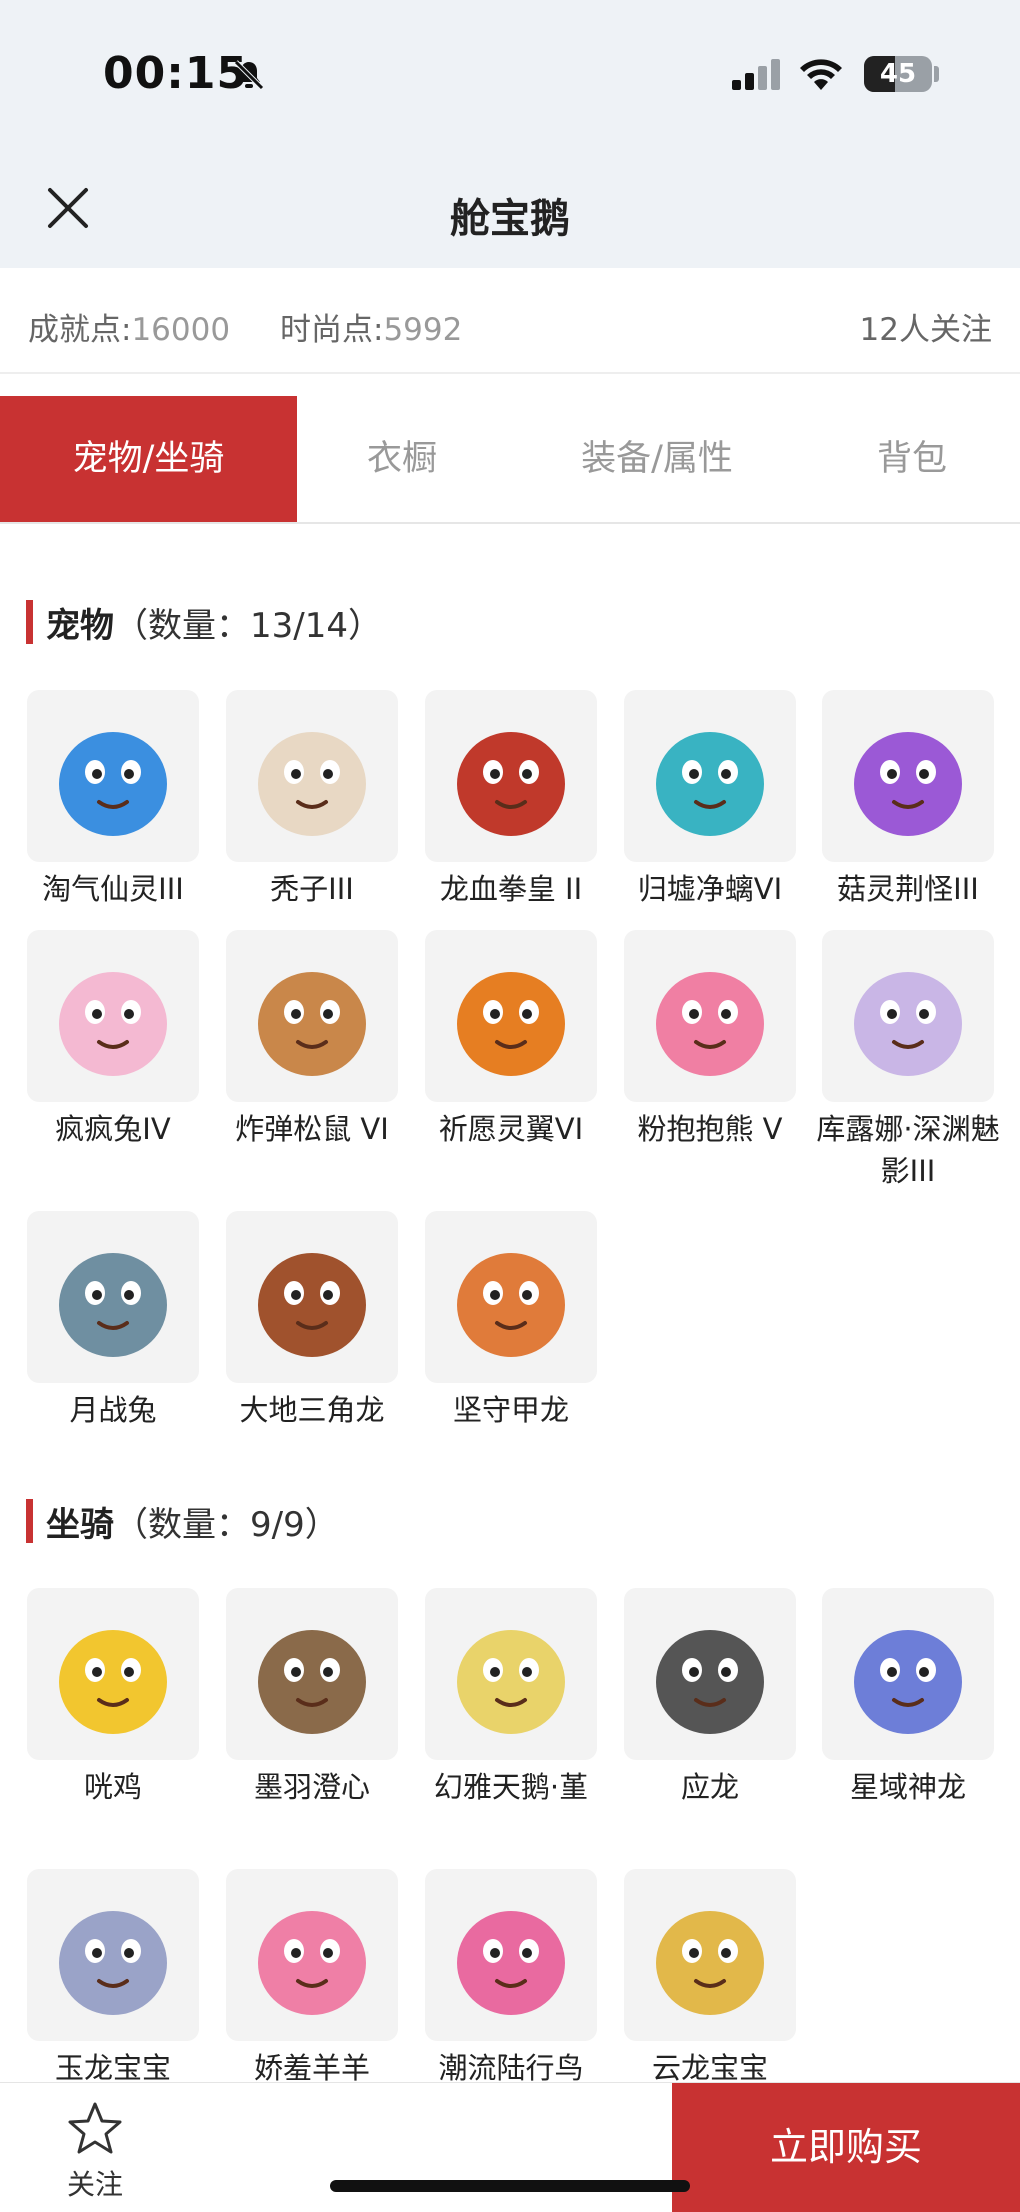 The height and width of the screenshot is (2212, 1020). I want to click on achievement-value: 16000, so click(181, 330).